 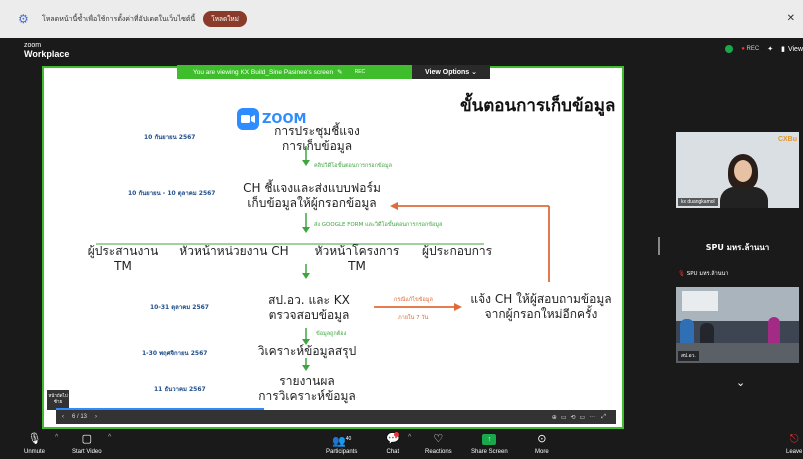 I want to click on step-report: รายงานผล การวิเคราะห์ข้อมูล, so click(x=307, y=388).